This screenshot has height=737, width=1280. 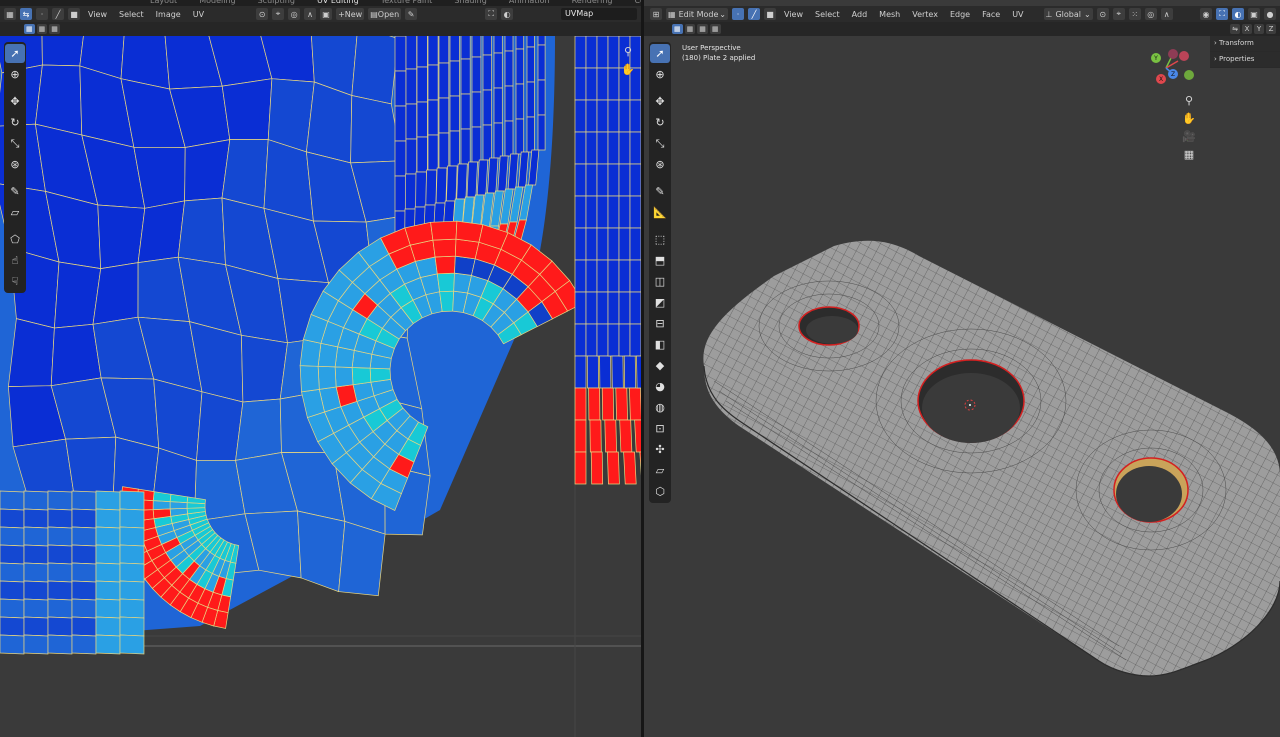 What do you see at coordinates (1102, 14) in the screenshot?
I see `pivot-icon: ⊙` at bounding box center [1102, 14].